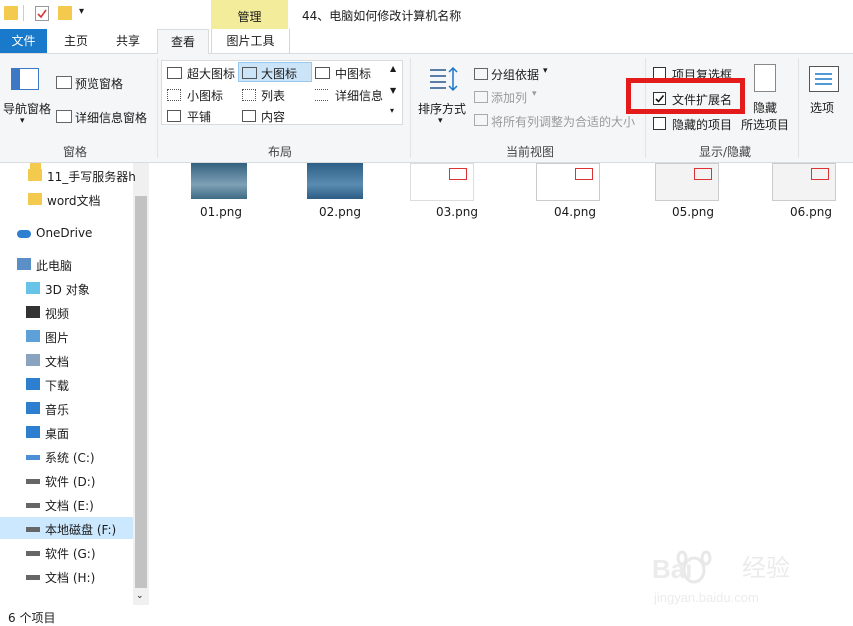 The width and height of the screenshot is (853, 626). I want to click on computer-icon, so click(24, 264).